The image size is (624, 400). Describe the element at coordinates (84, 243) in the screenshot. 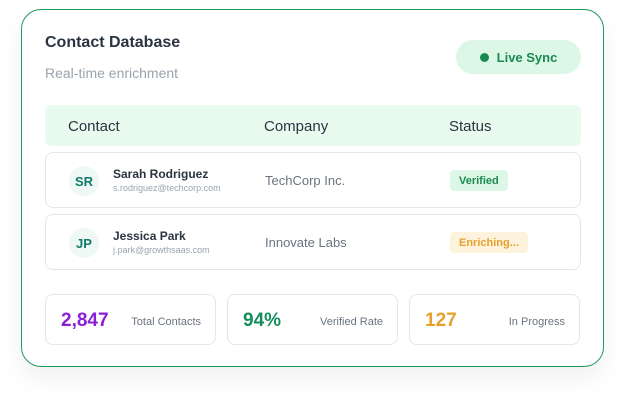

I see `avatar: JP` at that location.